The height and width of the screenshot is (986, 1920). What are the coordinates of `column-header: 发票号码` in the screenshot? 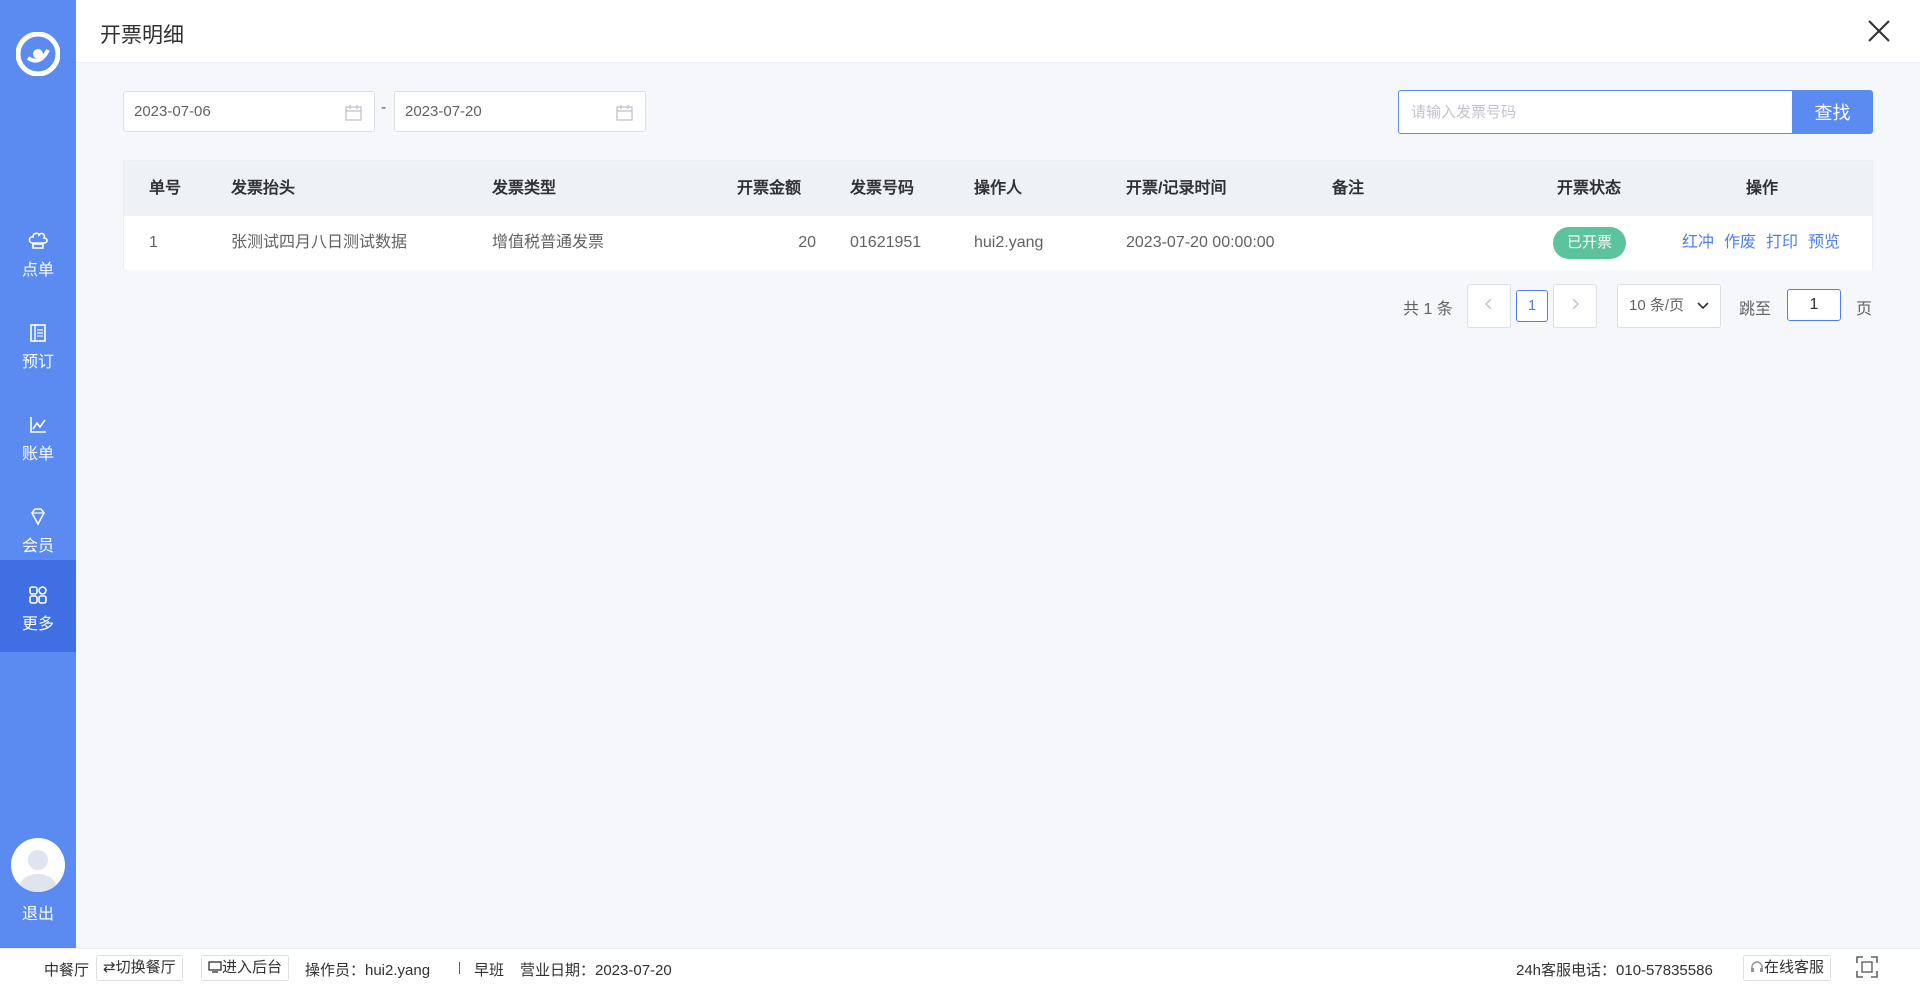 It's located at (882, 188).